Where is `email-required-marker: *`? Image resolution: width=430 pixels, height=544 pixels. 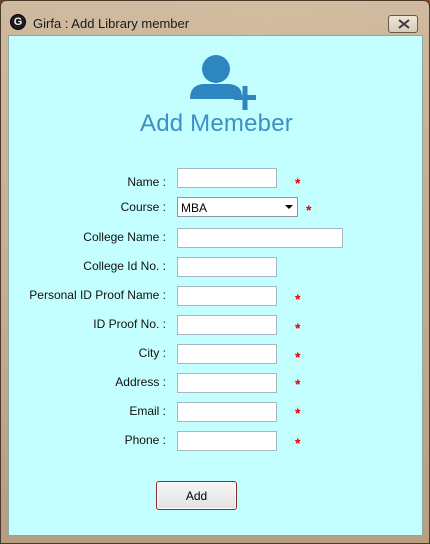 email-required-marker: * is located at coordinates (298, 413).